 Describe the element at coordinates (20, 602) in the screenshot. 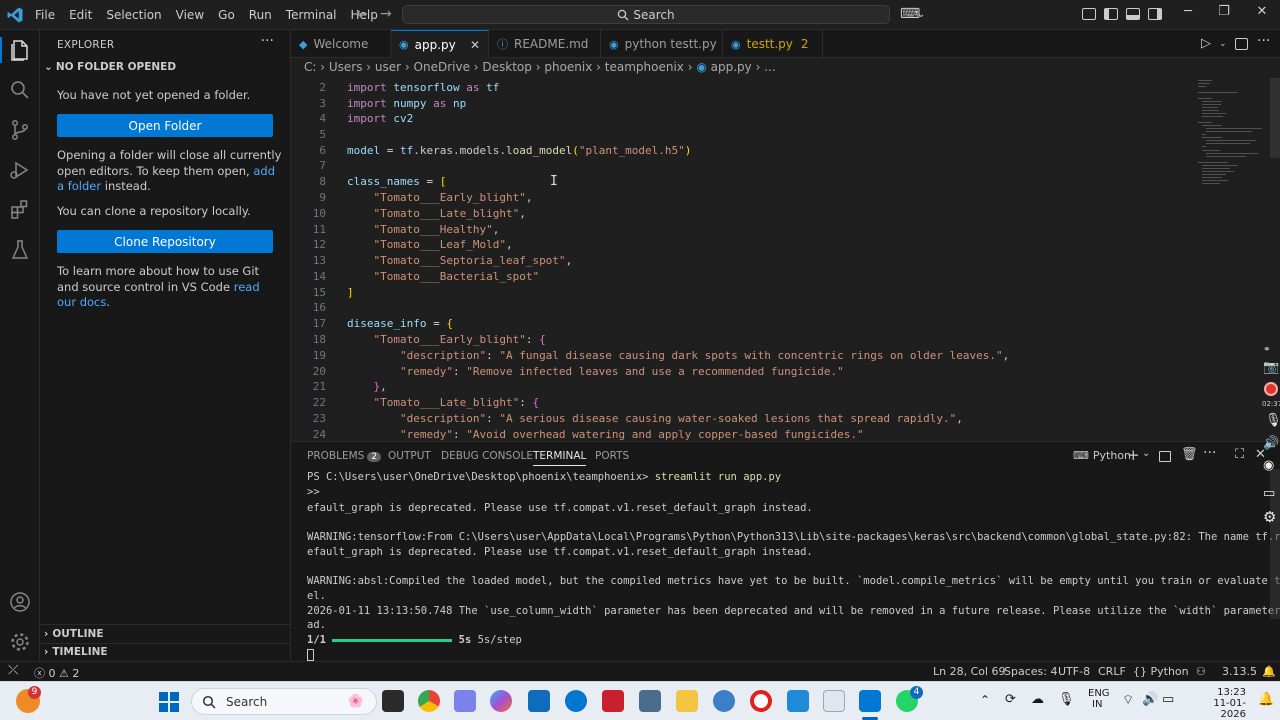

I see `accounts-icon` at that location.